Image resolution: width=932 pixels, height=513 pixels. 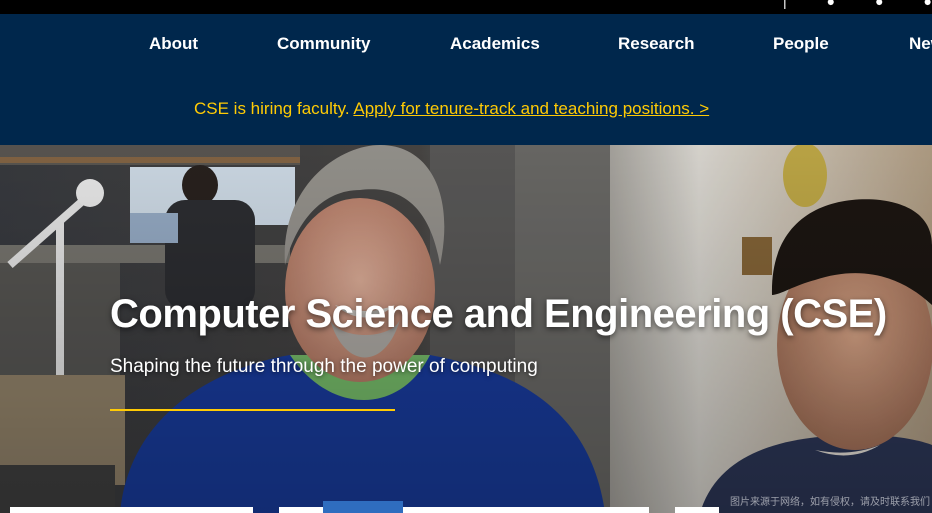 What do you see at coordinates (173, 44) in the screenshot?
I see `nav-item-about: About` at bounding box center [173, 44].